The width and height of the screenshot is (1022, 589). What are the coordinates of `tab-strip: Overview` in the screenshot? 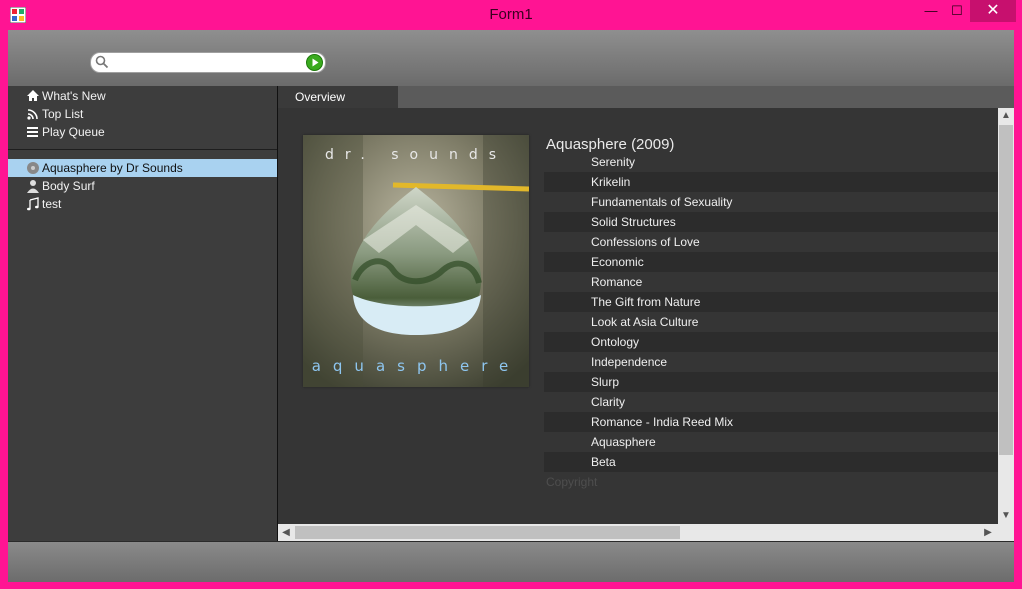 It's located at (646, 97).